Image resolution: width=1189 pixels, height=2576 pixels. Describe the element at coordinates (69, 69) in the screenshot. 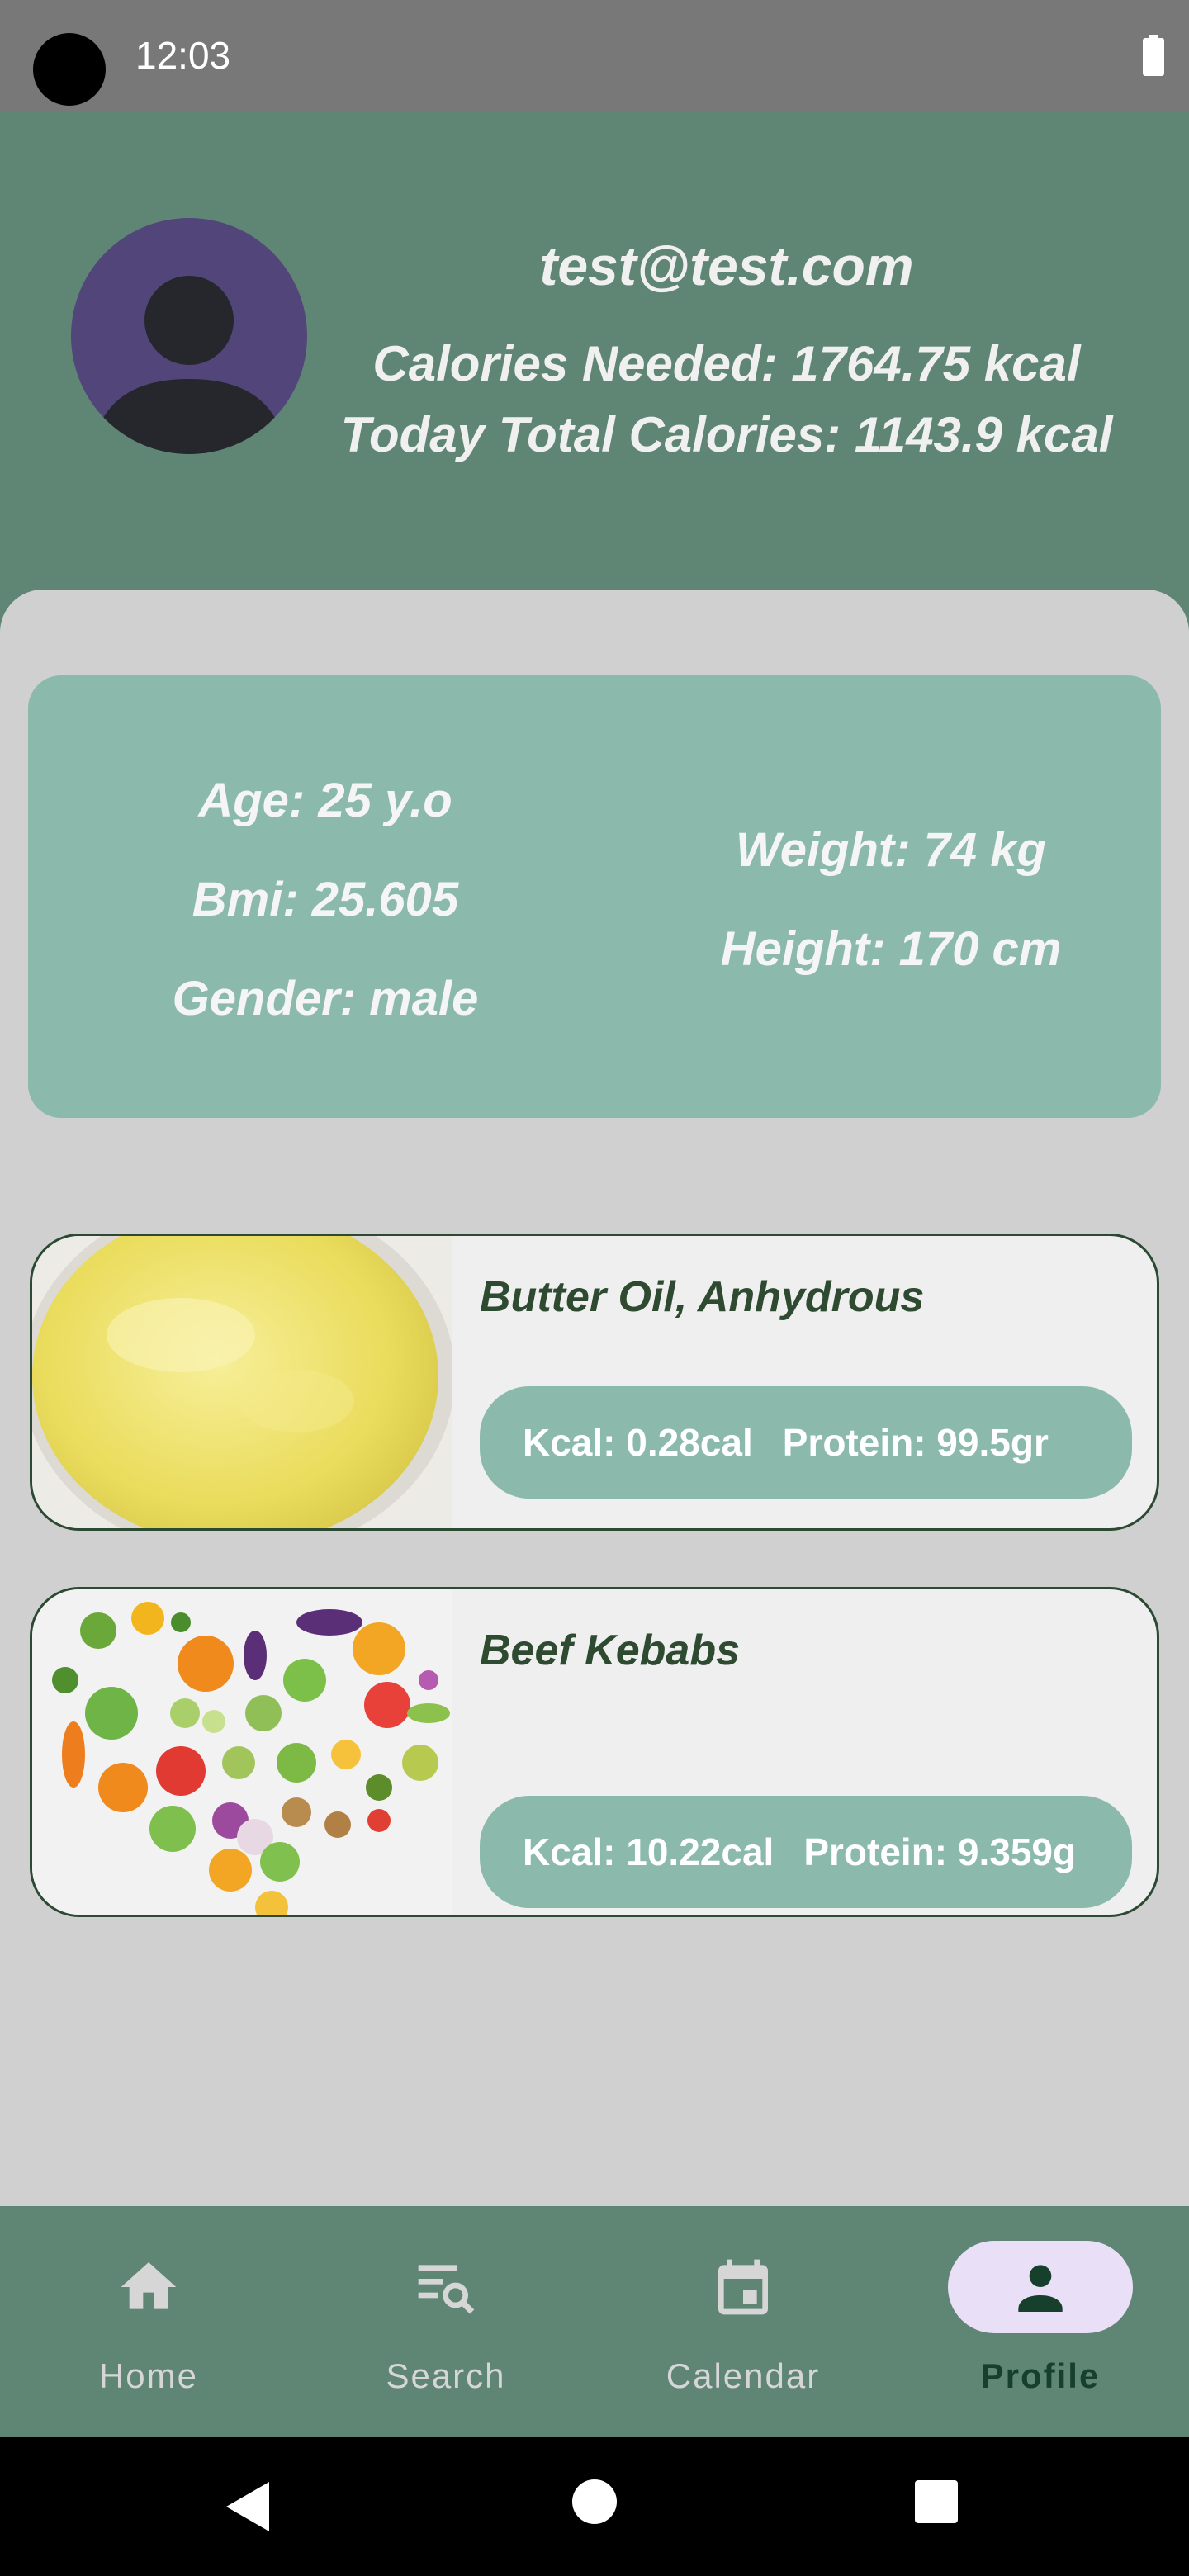

I see `camera-cutout` at that location.